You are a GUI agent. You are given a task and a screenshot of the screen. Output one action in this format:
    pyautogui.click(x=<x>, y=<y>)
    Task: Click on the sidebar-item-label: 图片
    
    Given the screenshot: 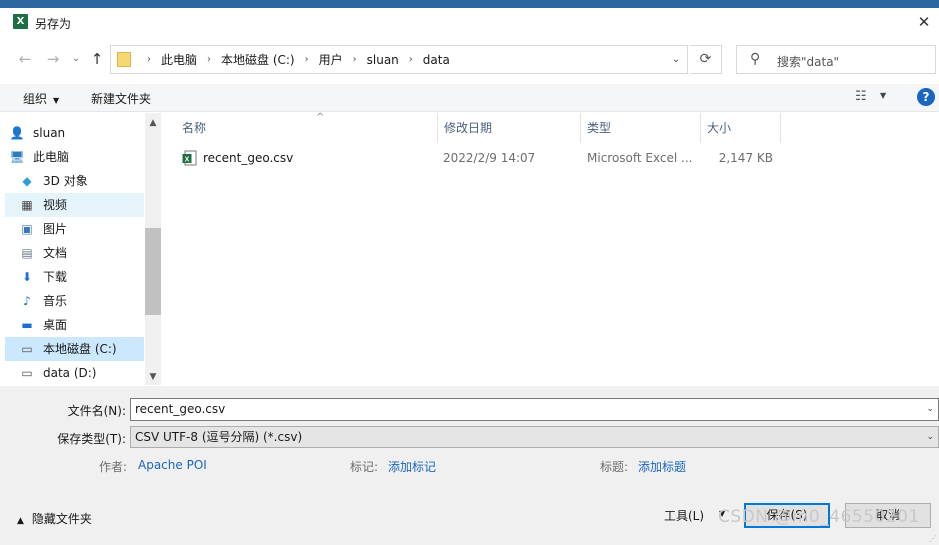 What is the action you would take?
    pyautogui.click(x=55, y=229)
    